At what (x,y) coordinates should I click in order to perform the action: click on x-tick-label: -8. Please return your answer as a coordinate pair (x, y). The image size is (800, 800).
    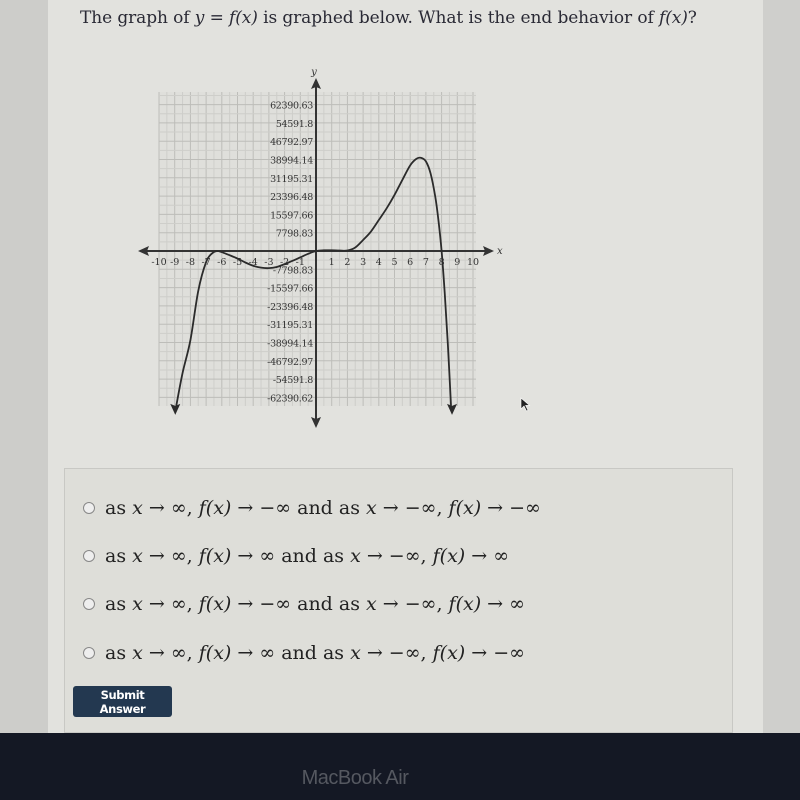
    Looking at the image, I should click on (190, 262).